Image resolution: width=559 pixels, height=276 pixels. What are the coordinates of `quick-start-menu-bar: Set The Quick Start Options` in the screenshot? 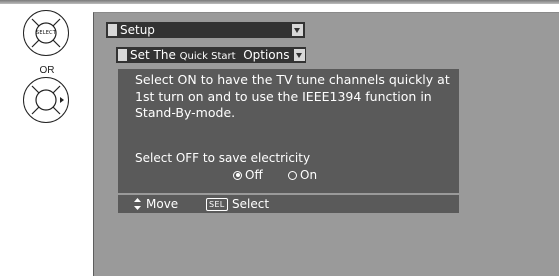 It's located at (211, 55).